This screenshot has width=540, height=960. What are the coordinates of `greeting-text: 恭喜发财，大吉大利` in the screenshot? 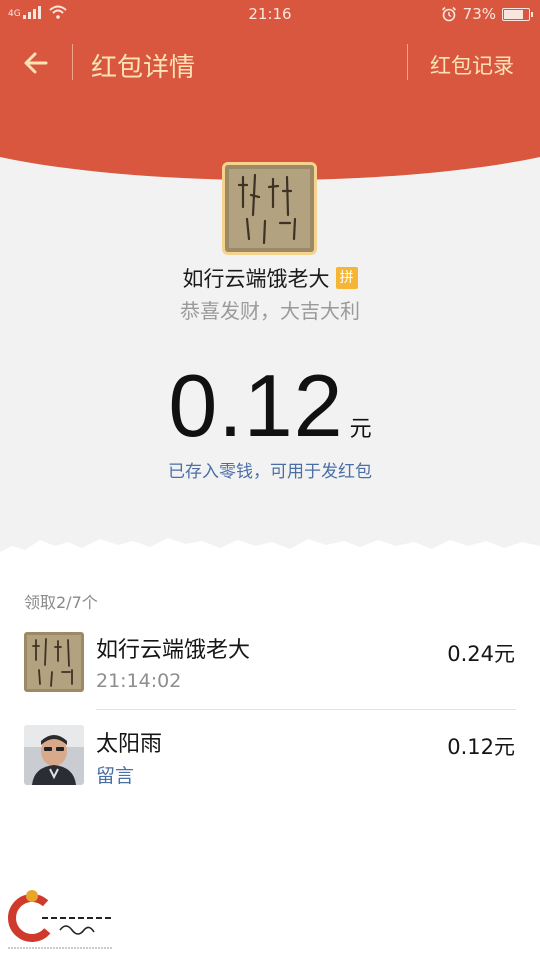 It's located at (270, 311).